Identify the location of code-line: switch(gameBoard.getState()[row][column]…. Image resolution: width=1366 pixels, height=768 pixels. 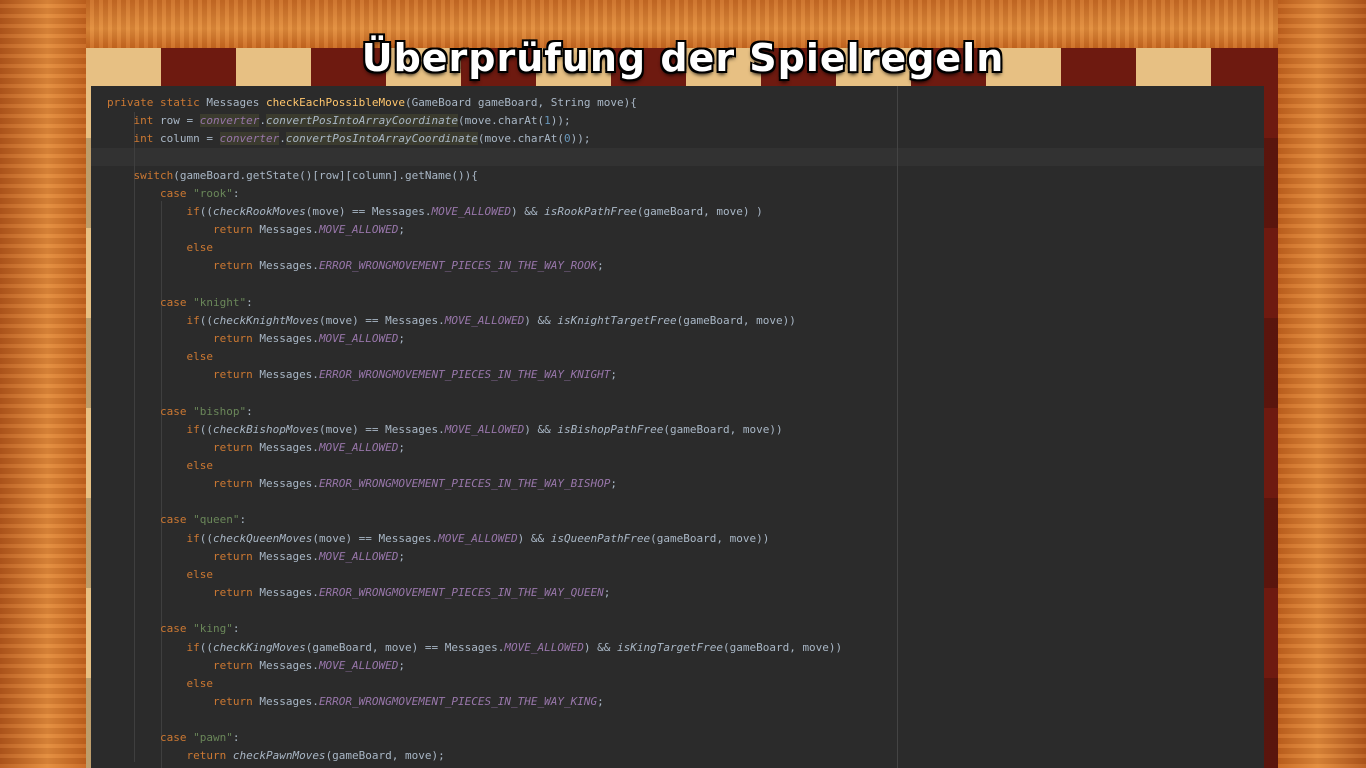
(292, 176).